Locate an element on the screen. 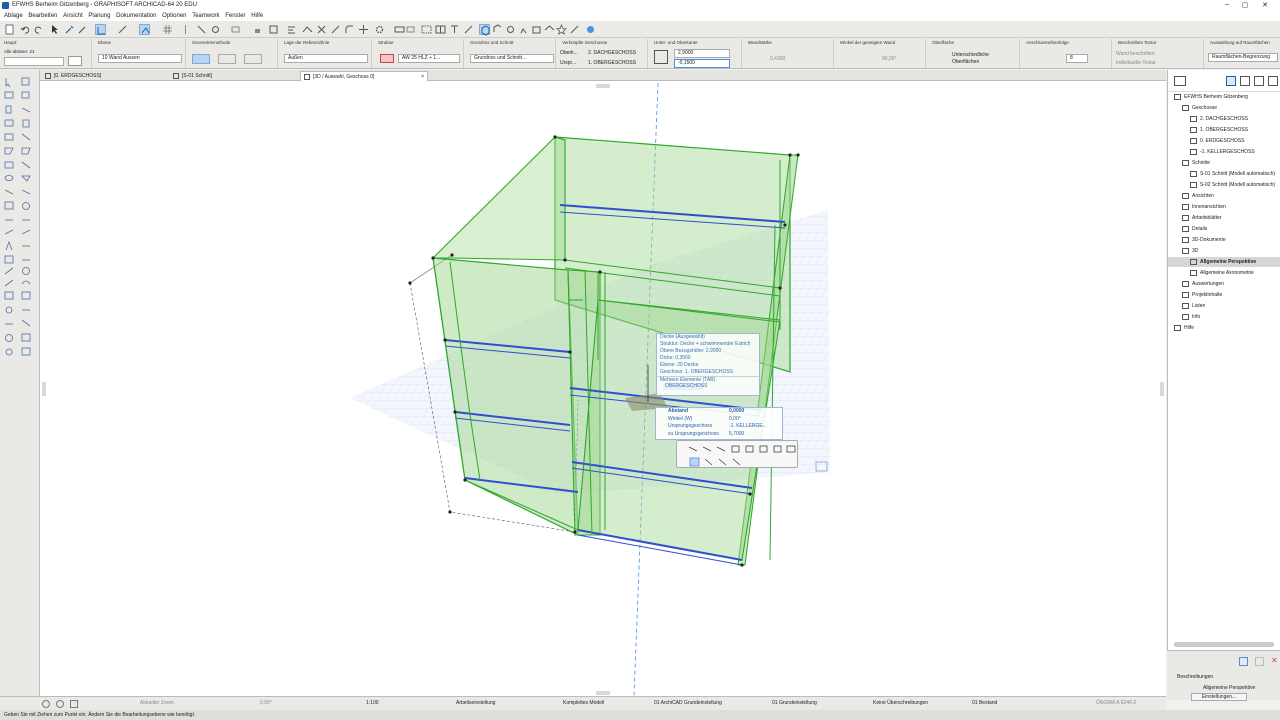 The height and width of the screenshot is (720, 1280). polyline-tool-icon is located at coordinates (9, 271).